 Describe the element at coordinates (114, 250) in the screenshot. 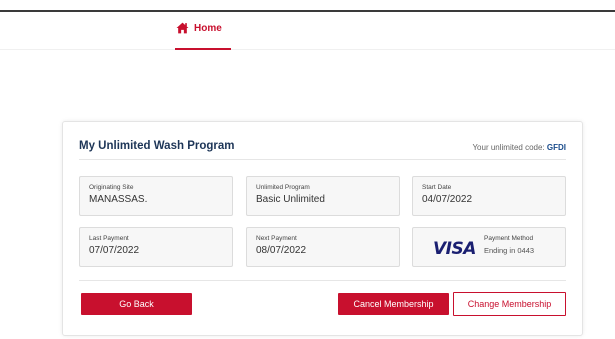

I see `last-payment-value: 07/07/2022` at that location.